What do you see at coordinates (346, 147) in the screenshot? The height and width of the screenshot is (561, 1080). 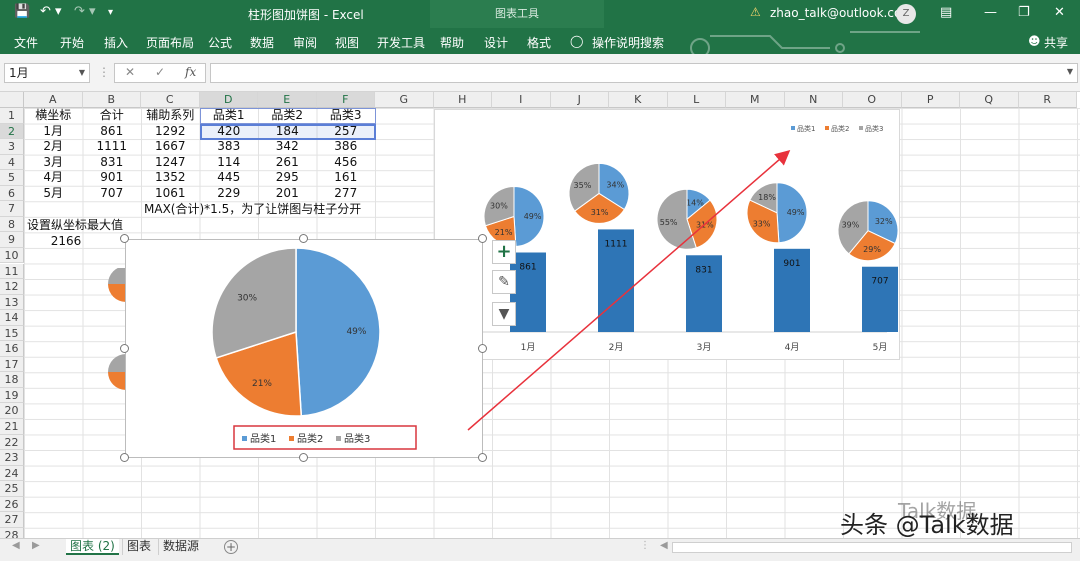 I see `table-cell: 386` at bounding box center [346, 147].